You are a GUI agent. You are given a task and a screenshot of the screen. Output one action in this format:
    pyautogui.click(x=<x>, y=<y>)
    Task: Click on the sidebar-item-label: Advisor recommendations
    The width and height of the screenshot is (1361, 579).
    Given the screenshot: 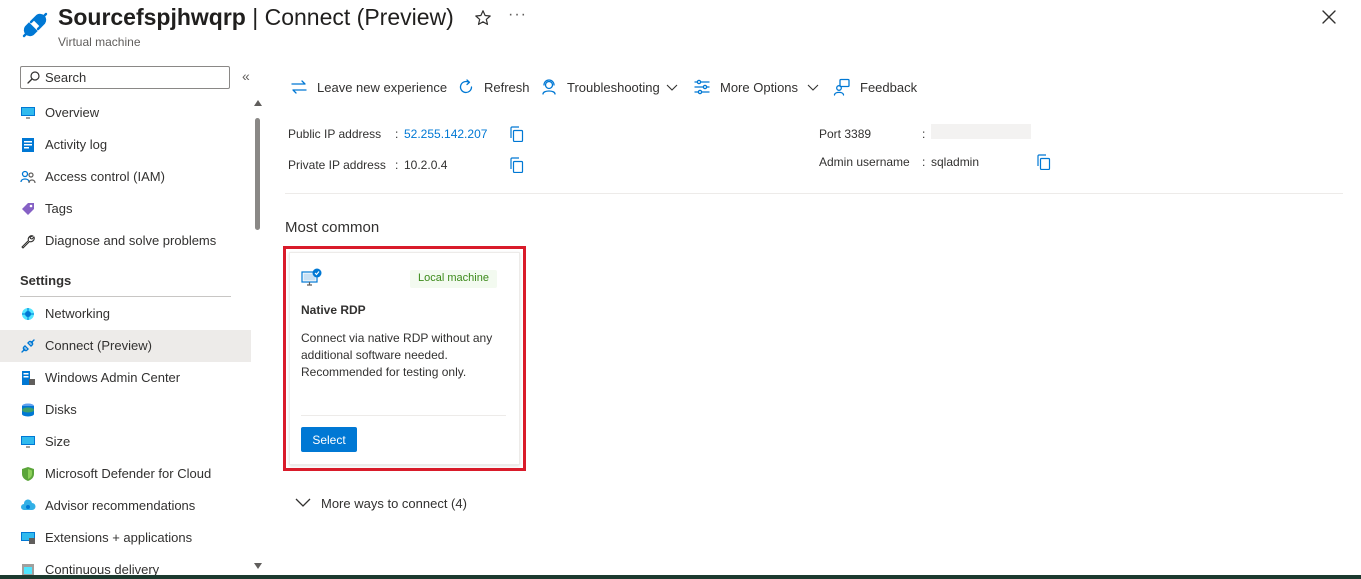 What is the action you would take?
    pyautogui.click(x=120, y=505)
    